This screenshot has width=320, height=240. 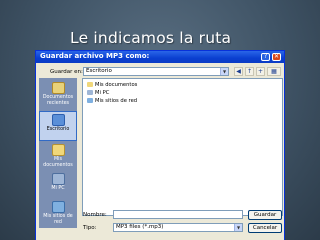 I want to click on filetype-label: Tipo:, so click(x=90, y=228).